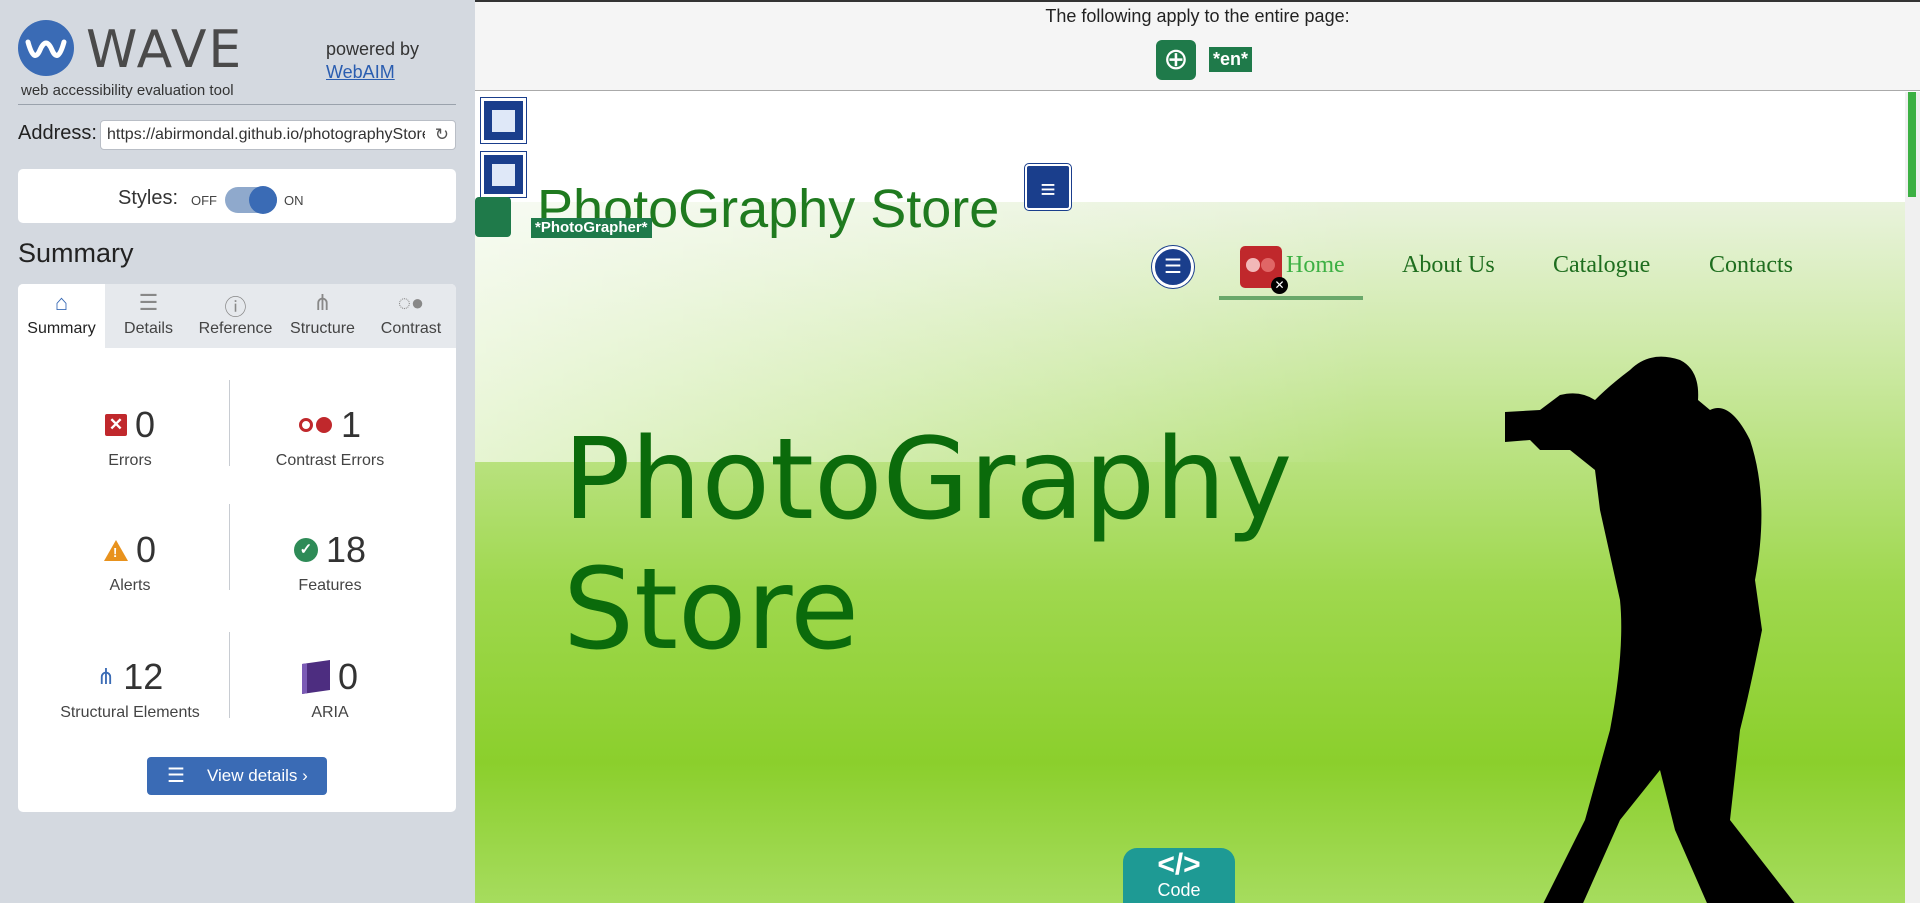 This screenshot has width=1920, height=903. What do you see at coordinates (115, 425) in the screenshot?
I see `error-icon: ✕` at bounding box center [115, 425].